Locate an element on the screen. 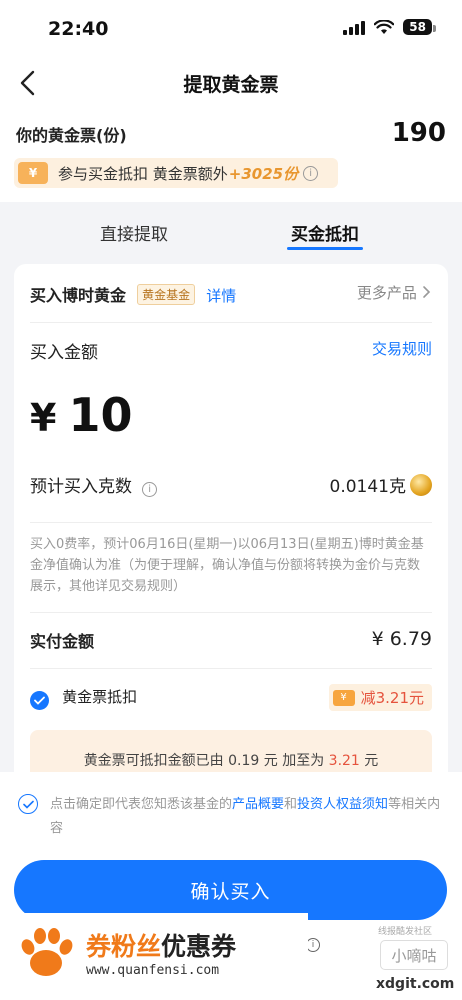 This screenshot has width=462, height=1000. page-title: 提取黄金票 is located at coordinates (231, 85).